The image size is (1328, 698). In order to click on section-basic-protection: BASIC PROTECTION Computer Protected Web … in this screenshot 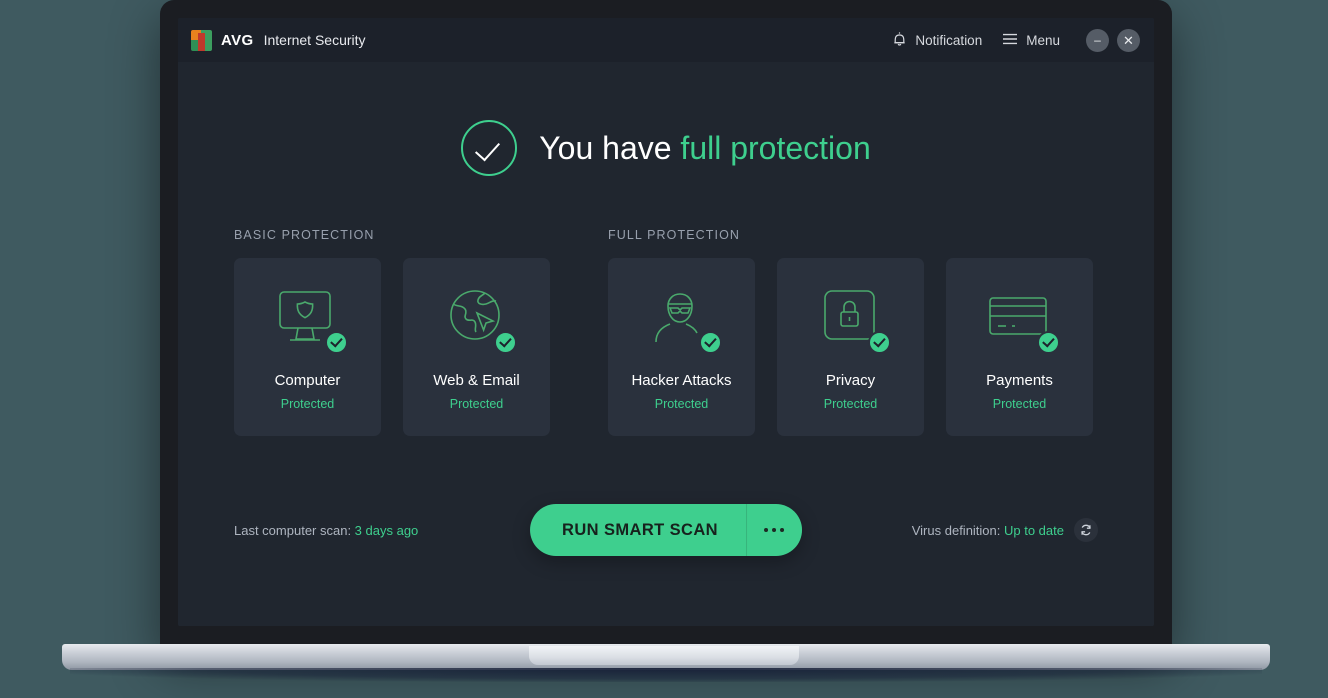, I will do `click(392, 332)`.